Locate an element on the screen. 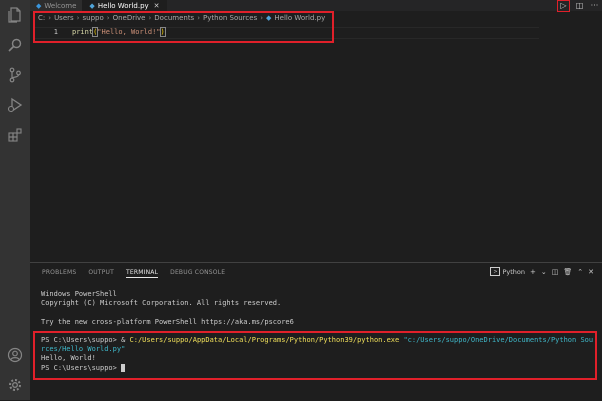 This screenshot has width=602, height=401. tab-label: Hello World.py is located at coordinates (123, 5).